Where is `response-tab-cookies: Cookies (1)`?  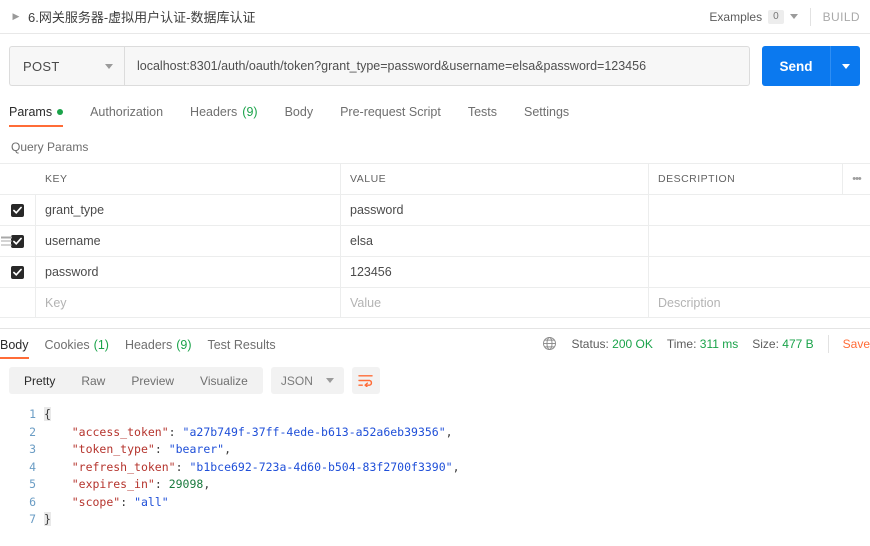
response-tab-cookies: Cookies (1) is located at coordinates (77, 348).